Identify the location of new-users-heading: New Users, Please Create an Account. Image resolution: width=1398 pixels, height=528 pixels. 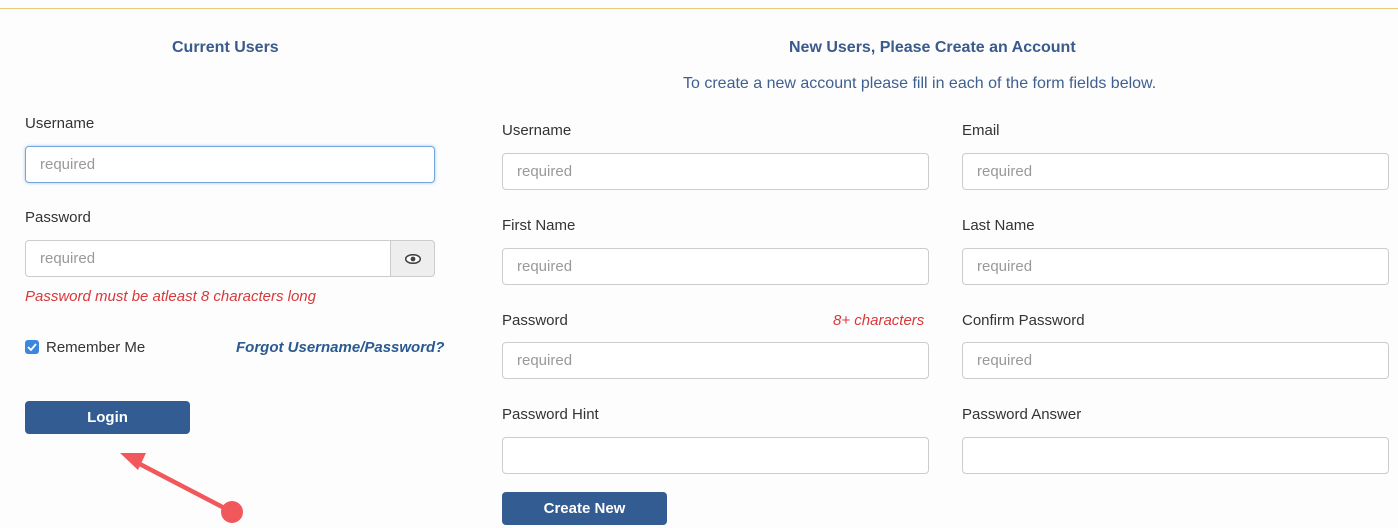
(932, 47).